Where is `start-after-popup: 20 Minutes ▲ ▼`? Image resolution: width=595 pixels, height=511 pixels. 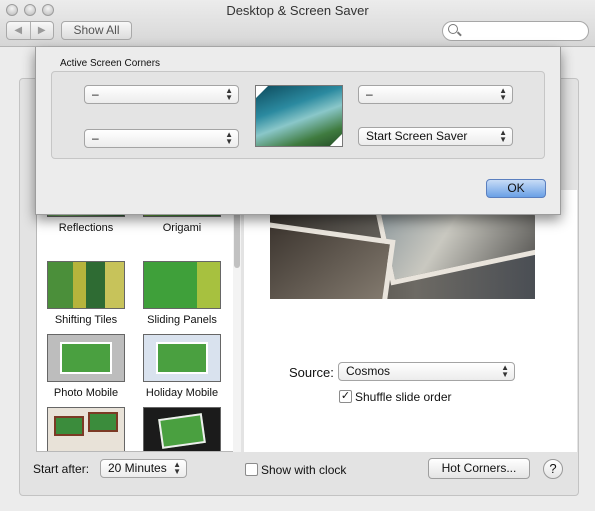 start-after-popup: 20 Minutes ▲ ▼ is located at coordinates (143, 468).